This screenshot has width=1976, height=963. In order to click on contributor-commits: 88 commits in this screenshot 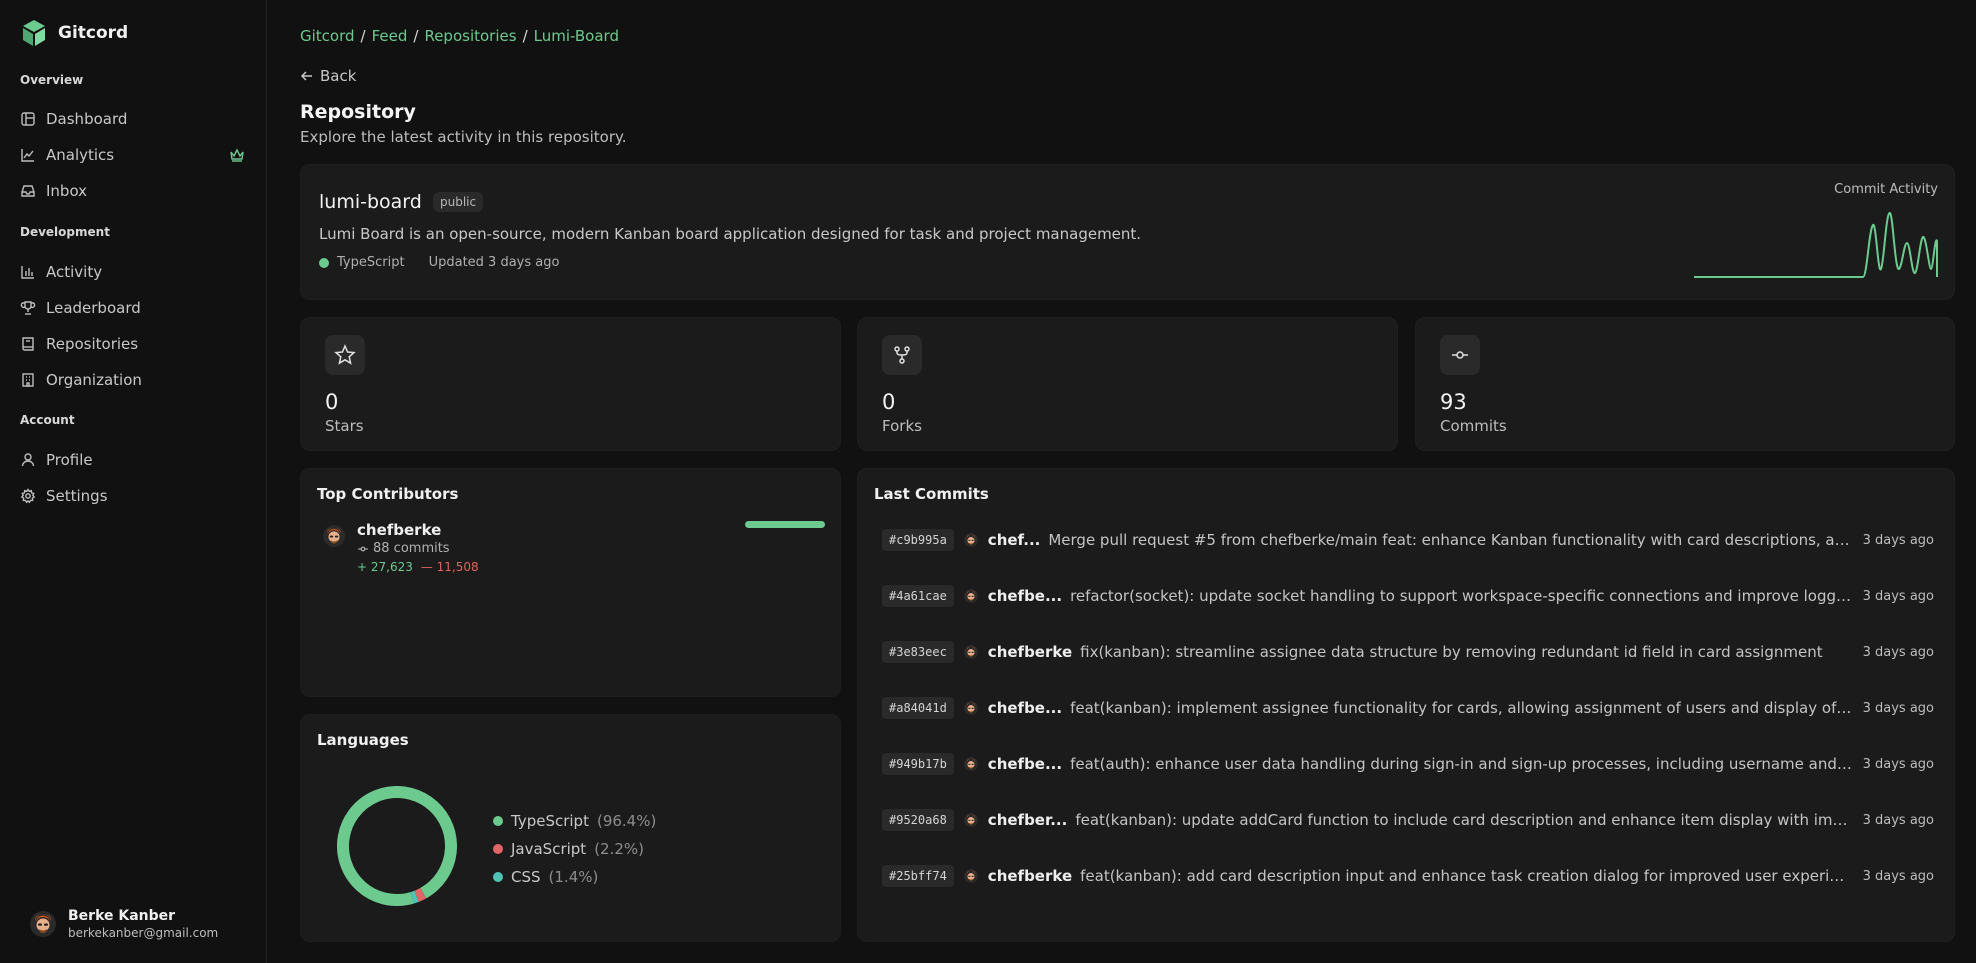, I will do `click(418, 548)`.